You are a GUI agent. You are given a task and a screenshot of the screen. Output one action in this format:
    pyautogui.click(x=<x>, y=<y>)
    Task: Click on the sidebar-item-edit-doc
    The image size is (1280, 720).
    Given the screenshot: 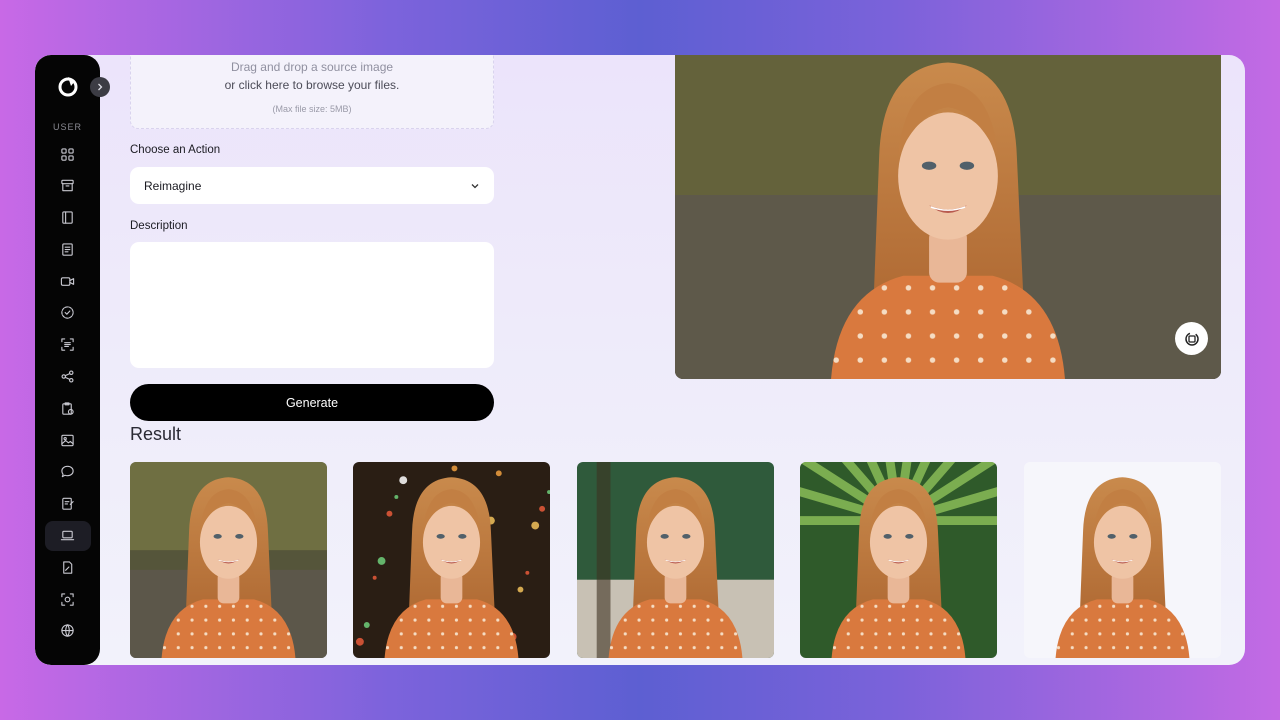 What is the action you would take?
    pyautogui.click(x=68, y=504)
    